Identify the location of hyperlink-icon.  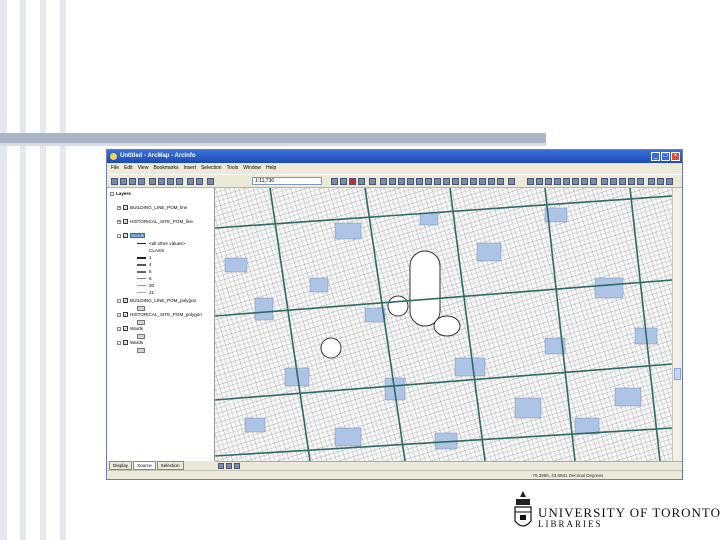
(651, 181).